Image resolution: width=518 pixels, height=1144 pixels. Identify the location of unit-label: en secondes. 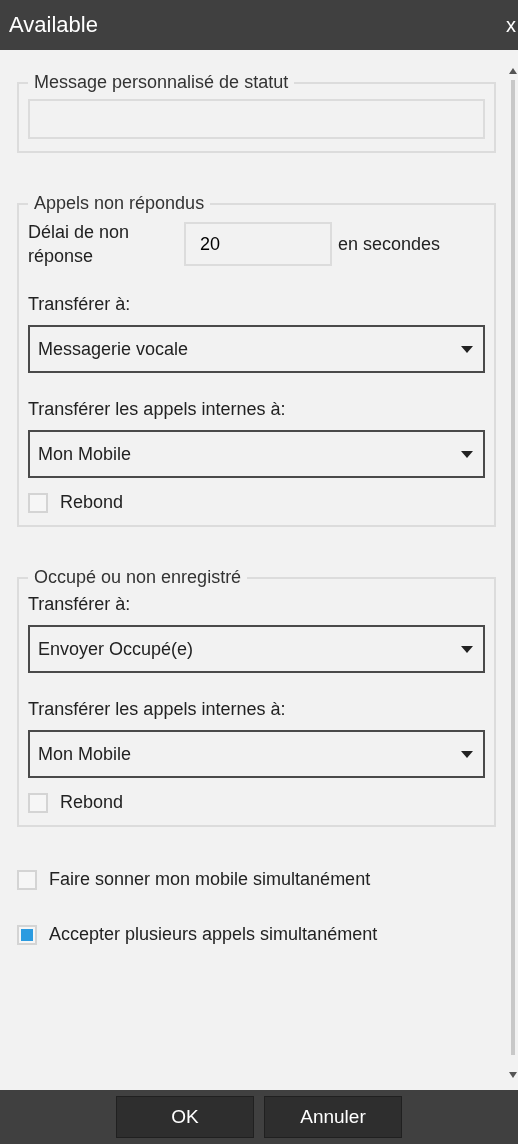
(389, 244).